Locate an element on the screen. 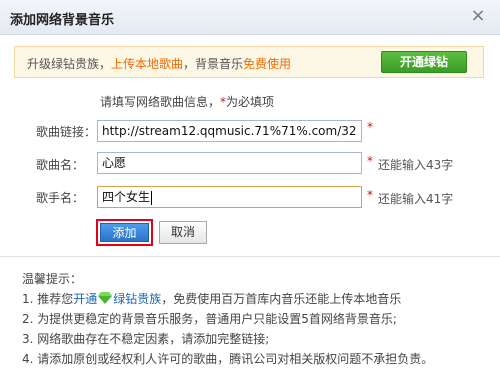  song-name-input: 心愿 is located at coordinates (229, 163).